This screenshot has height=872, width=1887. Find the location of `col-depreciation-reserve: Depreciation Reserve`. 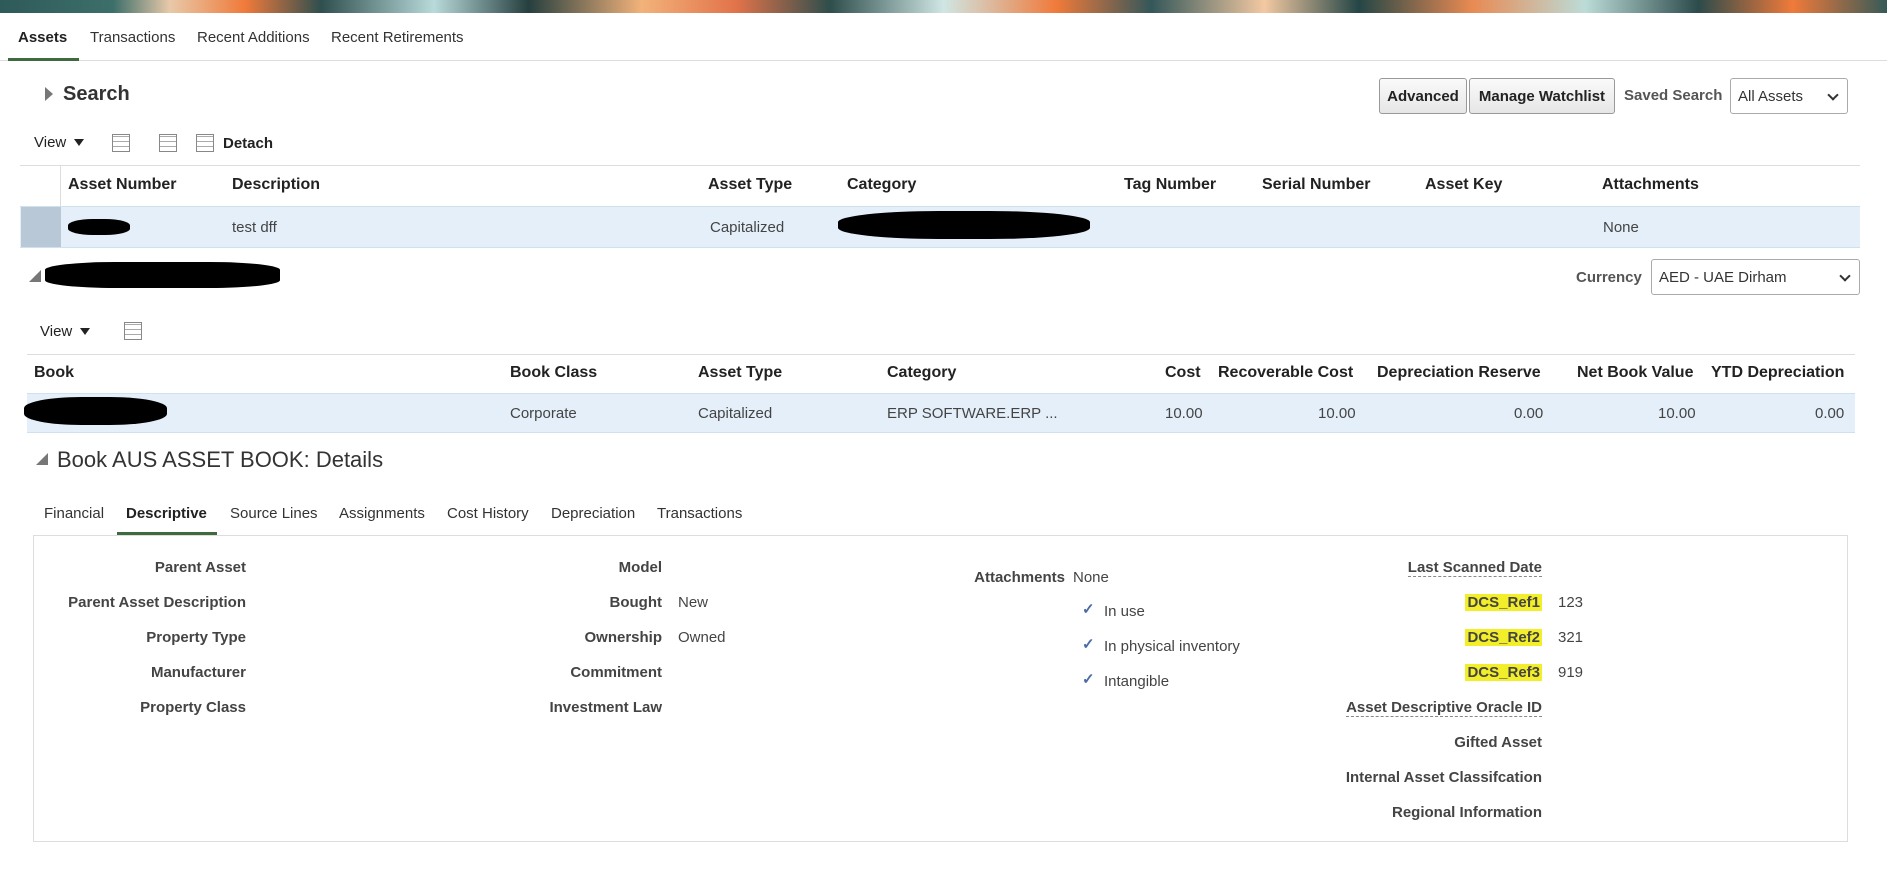

col-depreciation-reserve: Depreciation Reserve is located at coordinates (1459, 373).